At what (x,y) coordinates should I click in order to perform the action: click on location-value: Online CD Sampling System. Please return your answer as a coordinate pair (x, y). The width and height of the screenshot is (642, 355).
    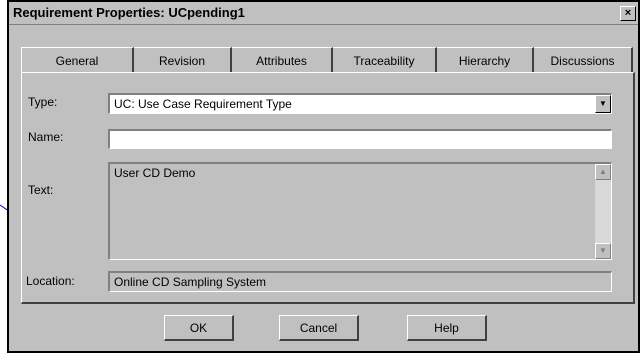
    Looking at the image, I should click on (190, 282).